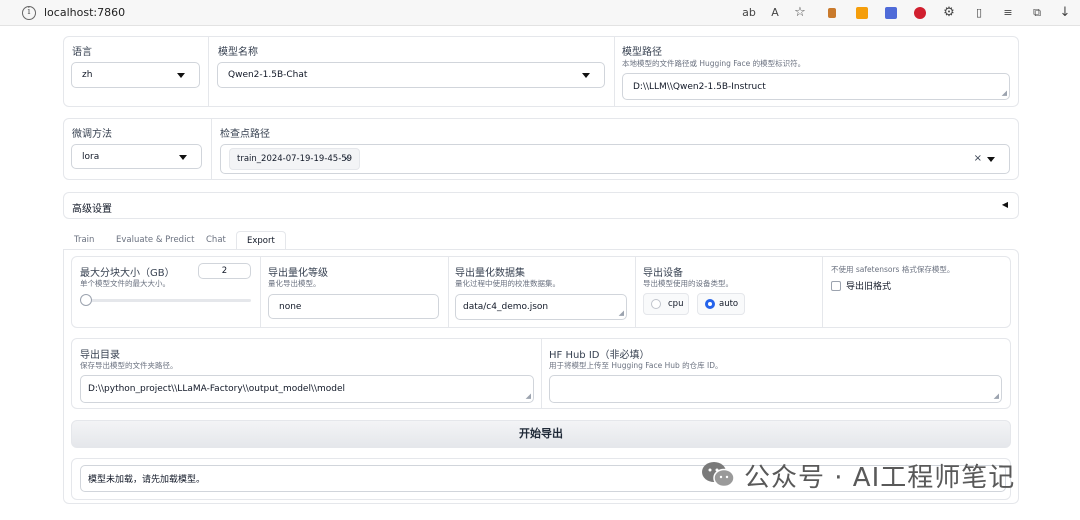 The height and width of the screenshot is (520, 1080). Describe the element at coordinates (663, 273) in the screenshot. I see `device-label: 导出设备` at that location.